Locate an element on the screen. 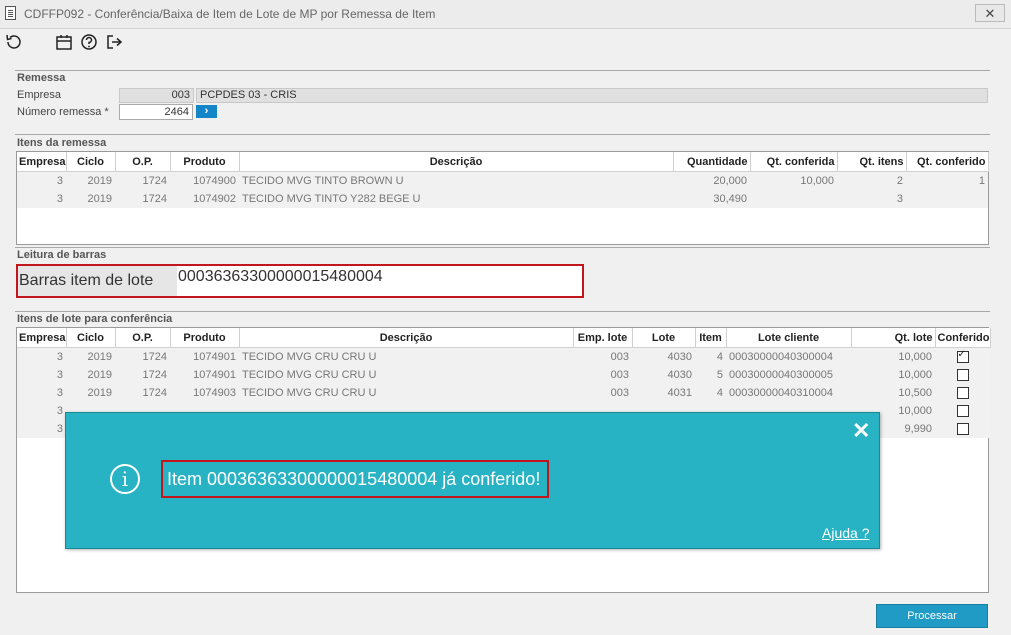  table-cell: 30,490 is located at coordinates (711, 199).